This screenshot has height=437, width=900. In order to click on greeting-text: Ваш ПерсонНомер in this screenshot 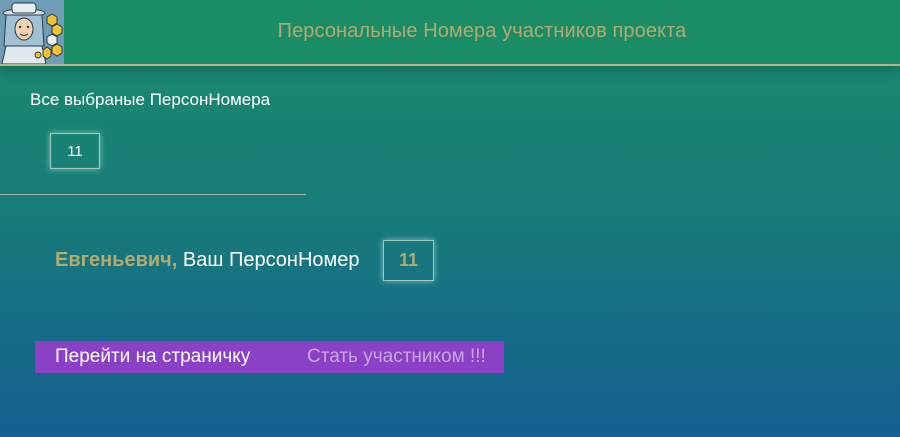, I will do `click(268, 260)`.